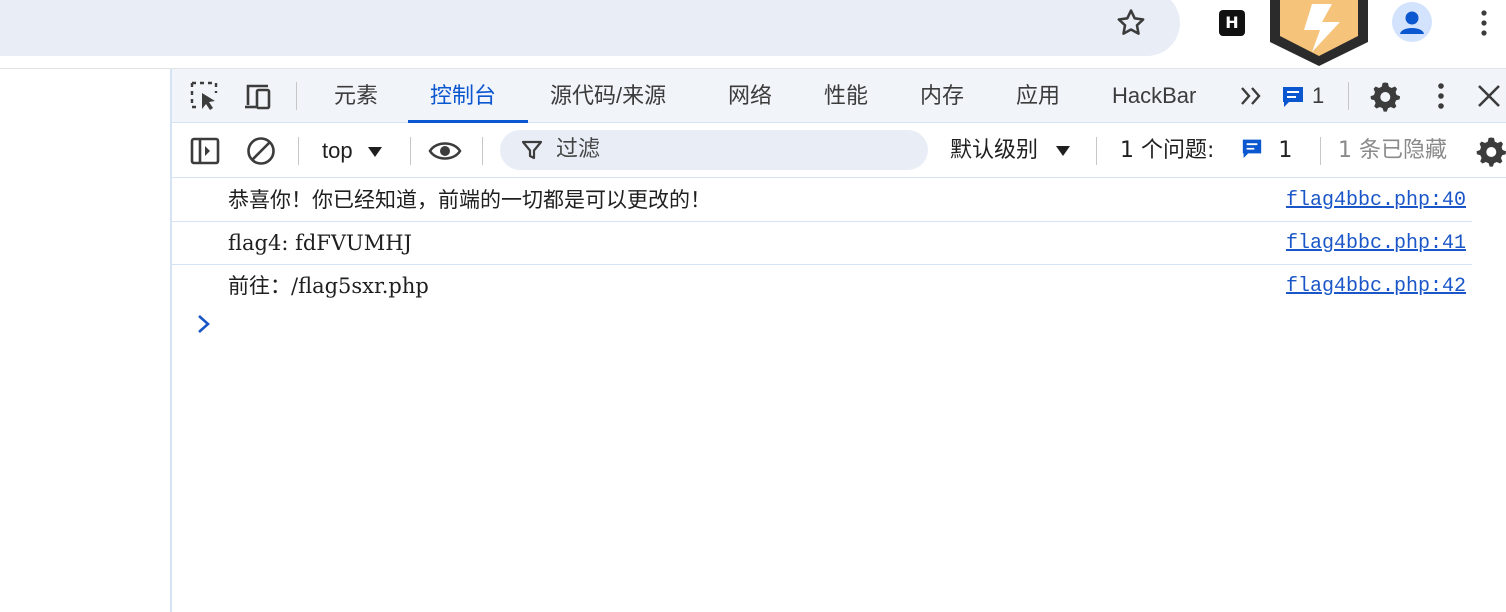  Describe the element at coordinates (1038, 96) in the screenshot. I see `tab-application: 应用` at that location.